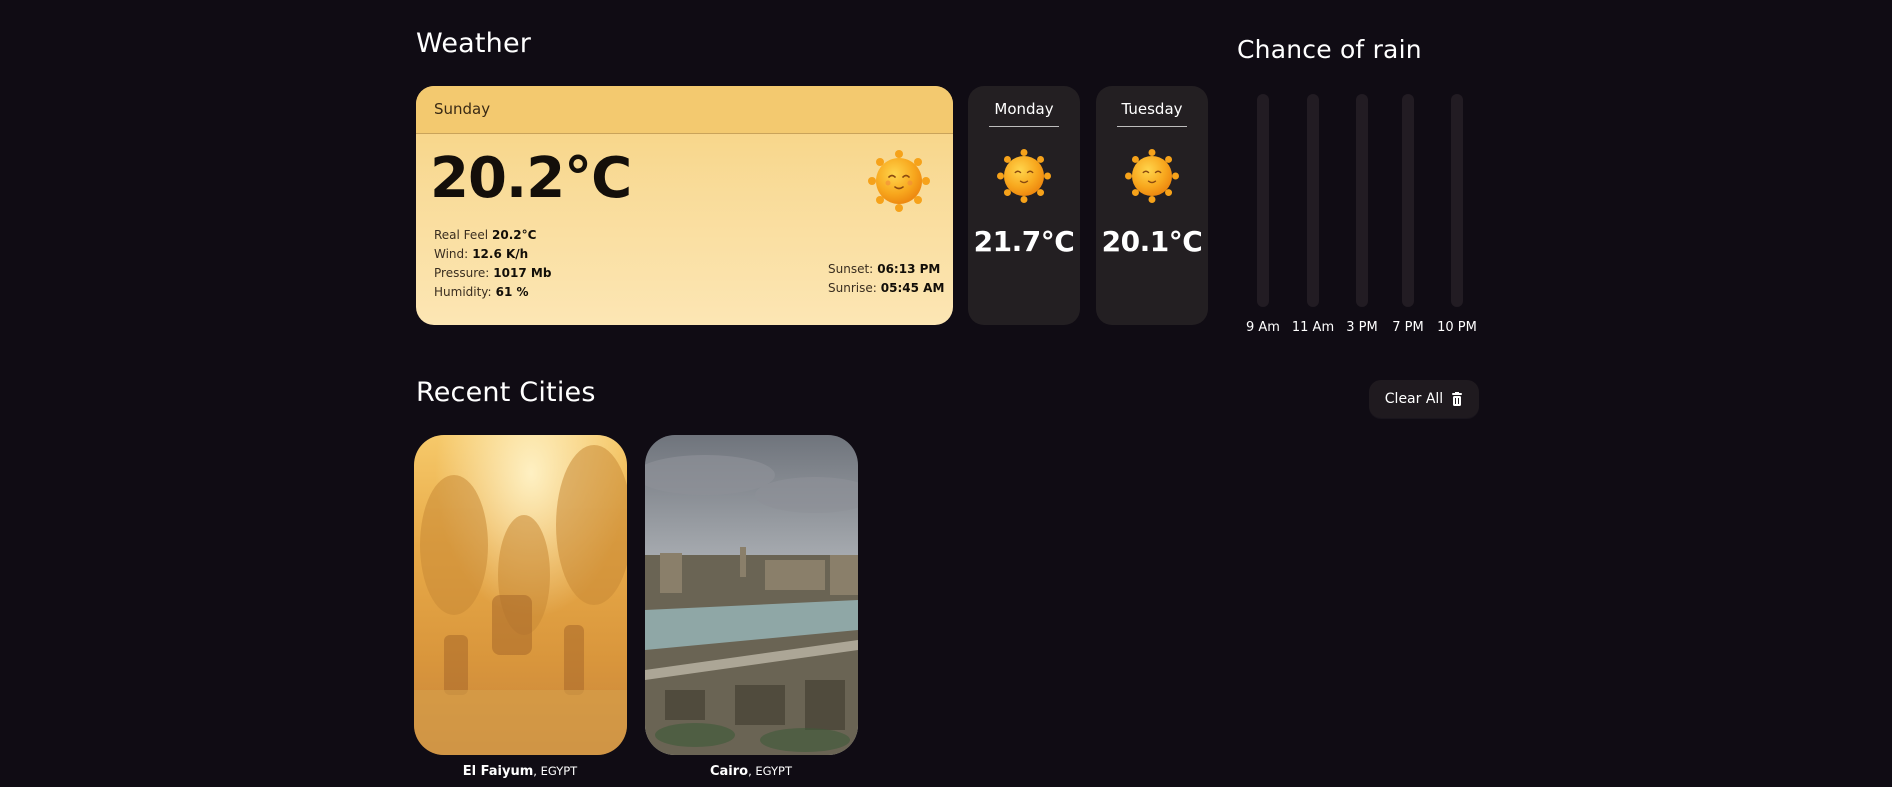 Image resolution: width=1892 pixels, height=787 pixels. Describe the element at coordinates (463, 292) in the screenshot. I see `humidity-label: Humidity:` at that location.